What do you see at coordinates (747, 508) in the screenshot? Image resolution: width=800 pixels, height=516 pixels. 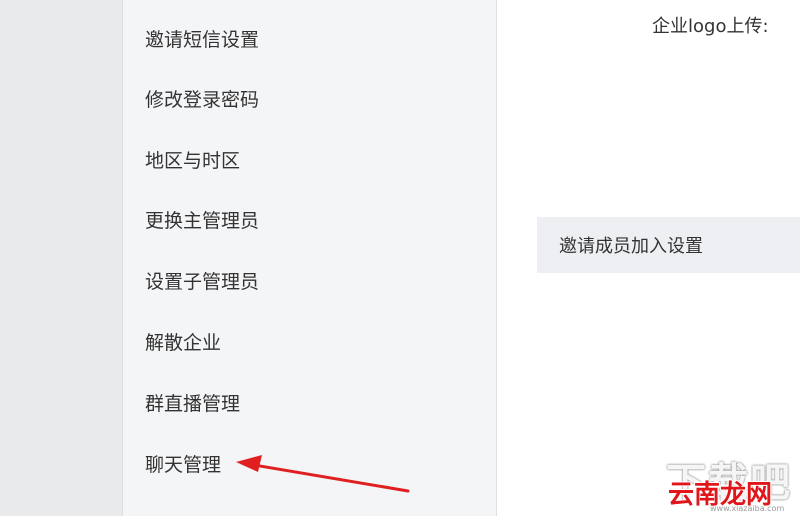 I see `watermark-url-text: www.xiazaiba.com` at bounding box center [747, 508].